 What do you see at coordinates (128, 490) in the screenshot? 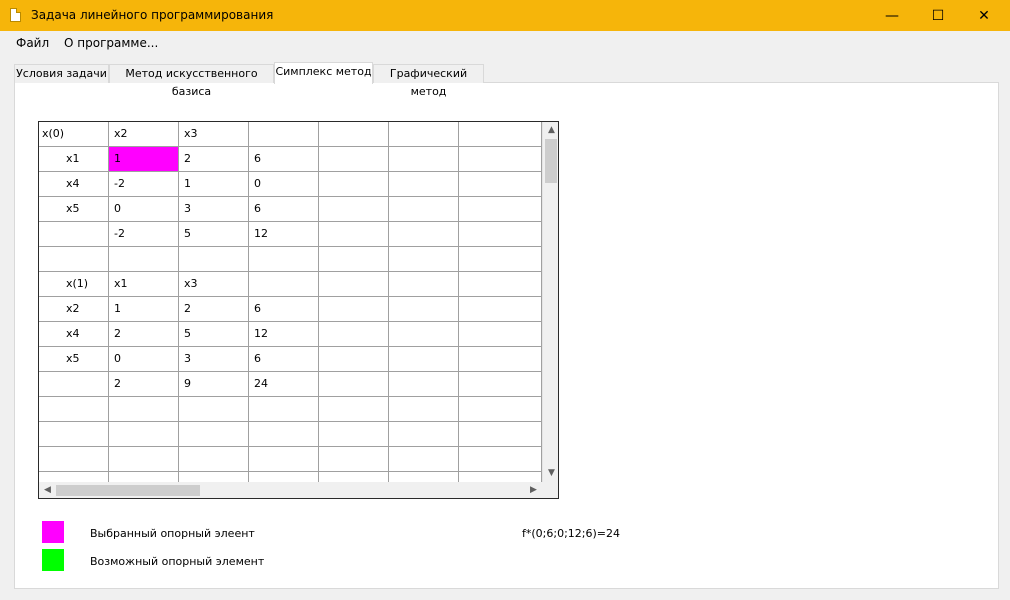
I see `horizontal-scroll-thumb` at bounding box center [128, 490].